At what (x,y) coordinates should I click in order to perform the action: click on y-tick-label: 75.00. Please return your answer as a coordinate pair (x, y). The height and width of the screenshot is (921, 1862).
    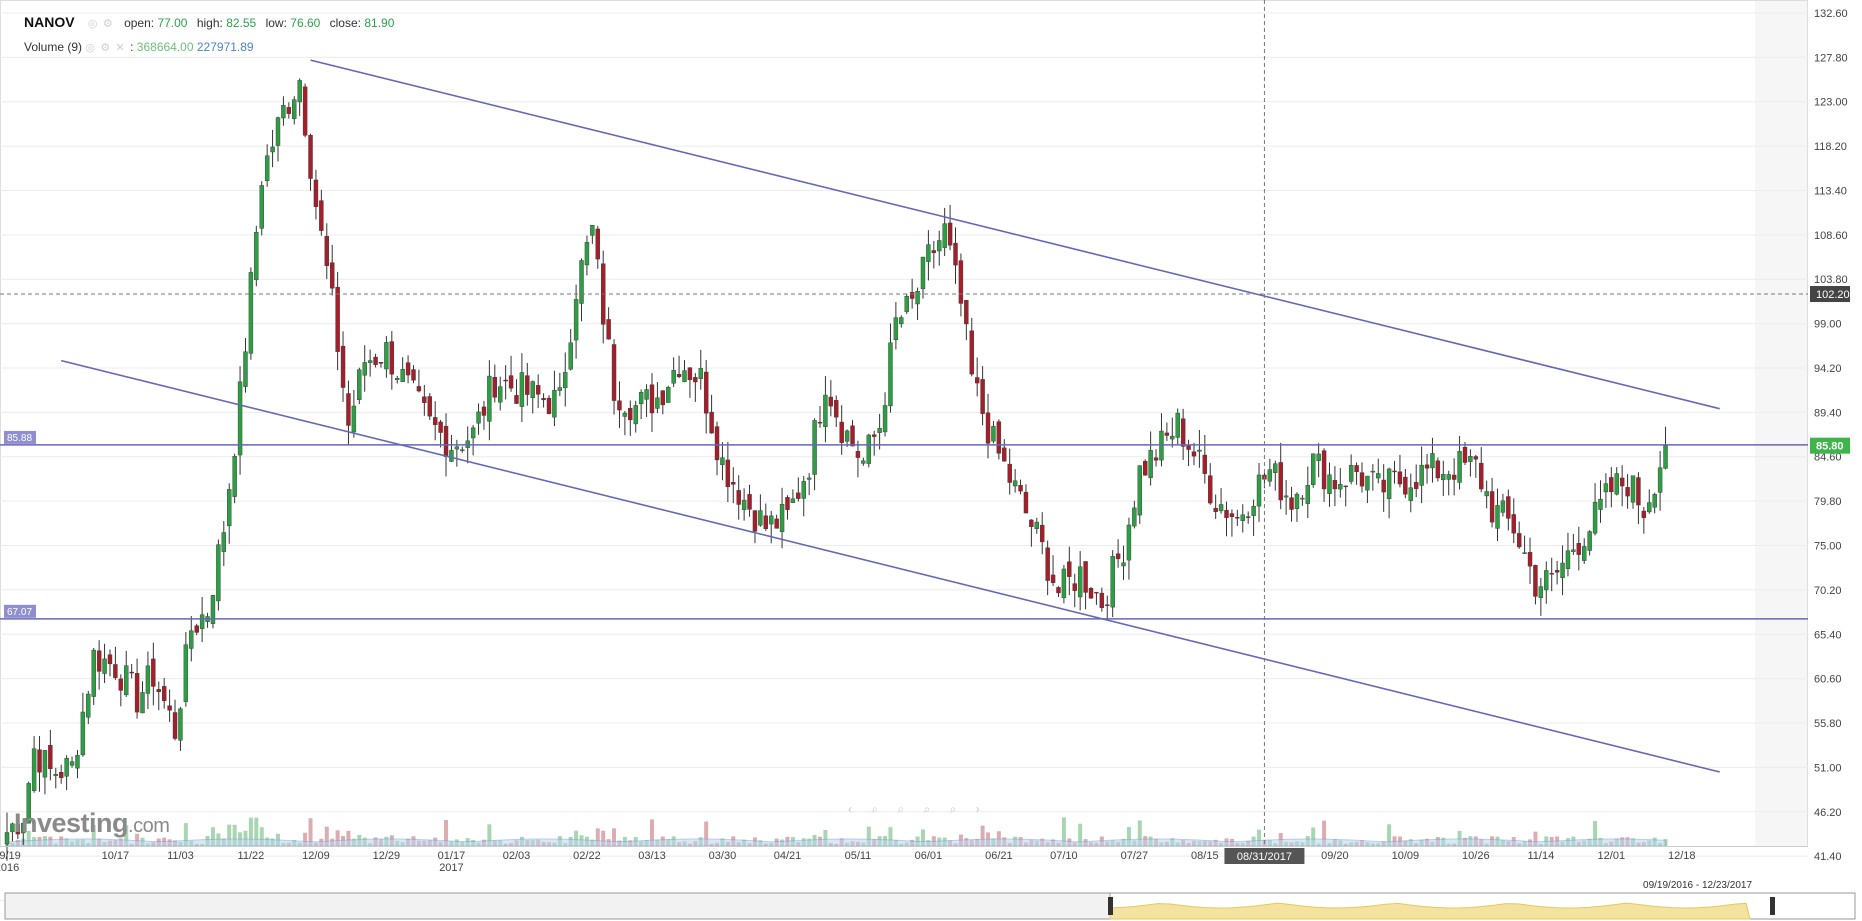
    Looking at the image, I should click on (1828, 547).